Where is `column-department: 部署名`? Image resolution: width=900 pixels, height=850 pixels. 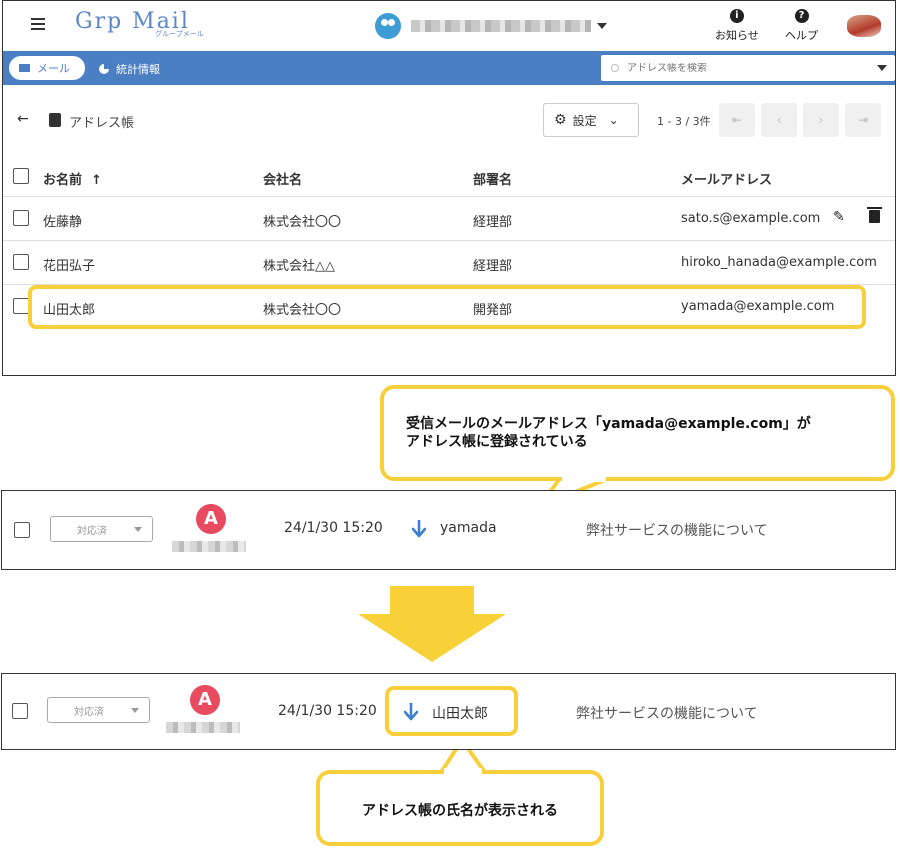 column-department: 部署名 is located at coordinates (492, 178).